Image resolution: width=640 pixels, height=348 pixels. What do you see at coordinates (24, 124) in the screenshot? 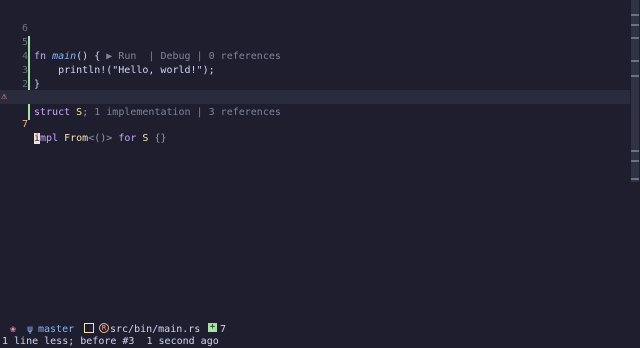
I see `line-number: 7` at bounding box center [24, 124].